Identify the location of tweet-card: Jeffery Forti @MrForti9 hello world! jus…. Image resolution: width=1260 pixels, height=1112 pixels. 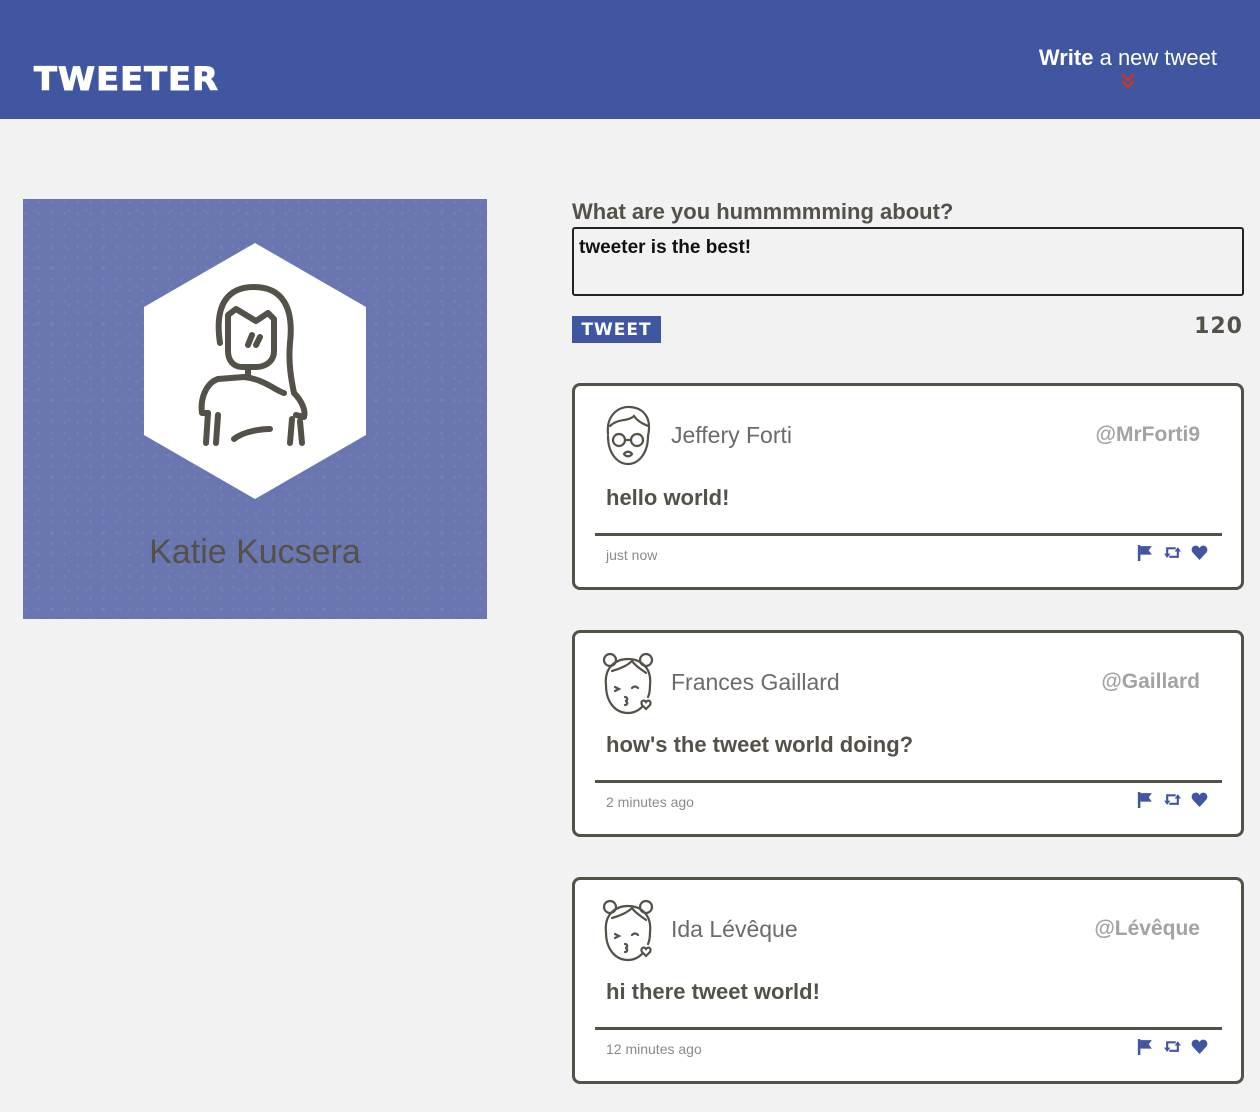
(908, 486).